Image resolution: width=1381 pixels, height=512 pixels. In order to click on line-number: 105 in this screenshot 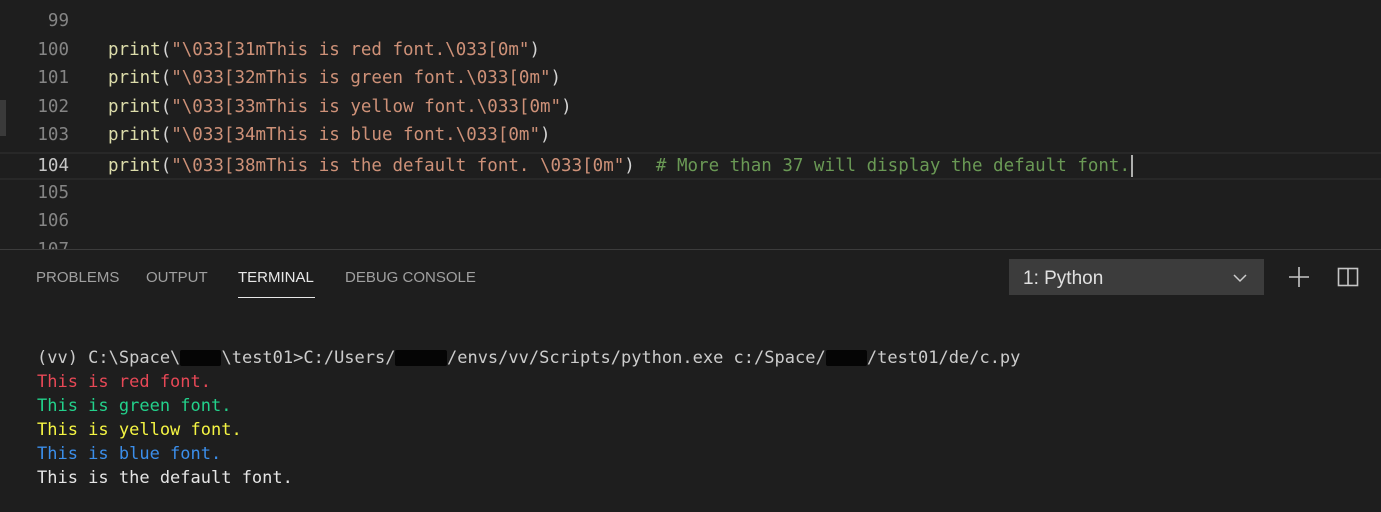, I will do `click(53, 192)`.